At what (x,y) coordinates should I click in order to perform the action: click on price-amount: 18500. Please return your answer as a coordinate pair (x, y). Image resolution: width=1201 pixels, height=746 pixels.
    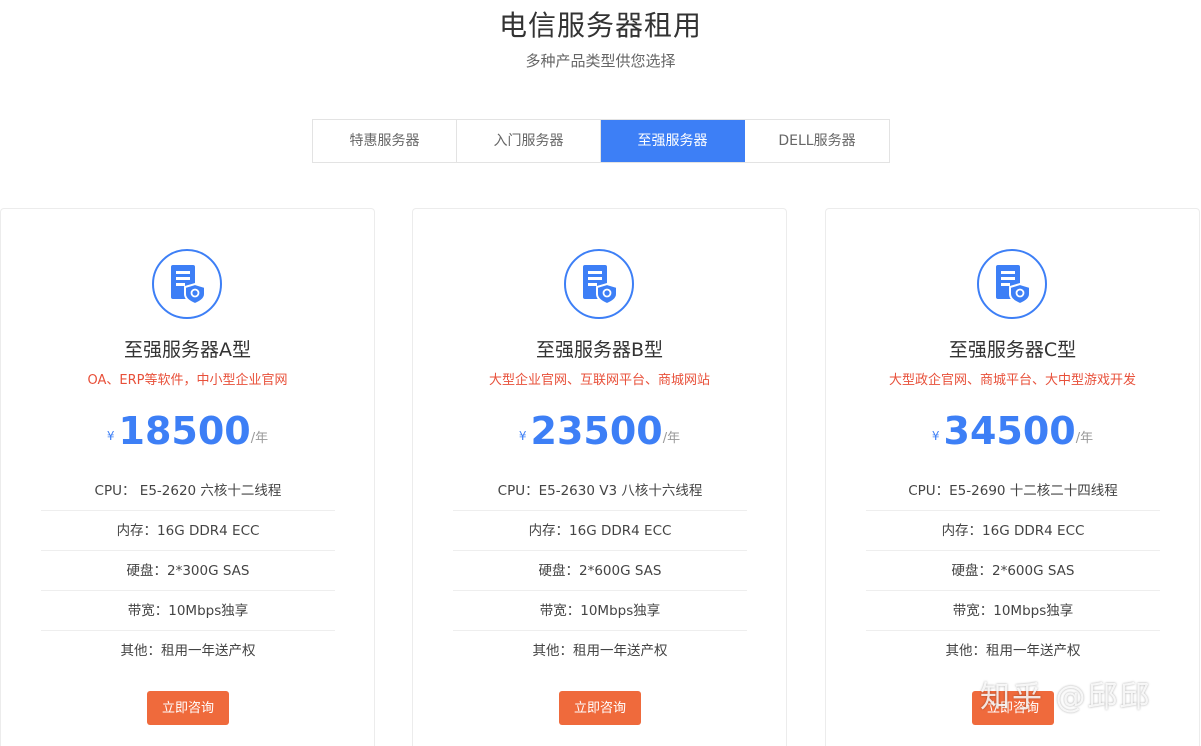
    Looking at the image, I should click on (184, 431).